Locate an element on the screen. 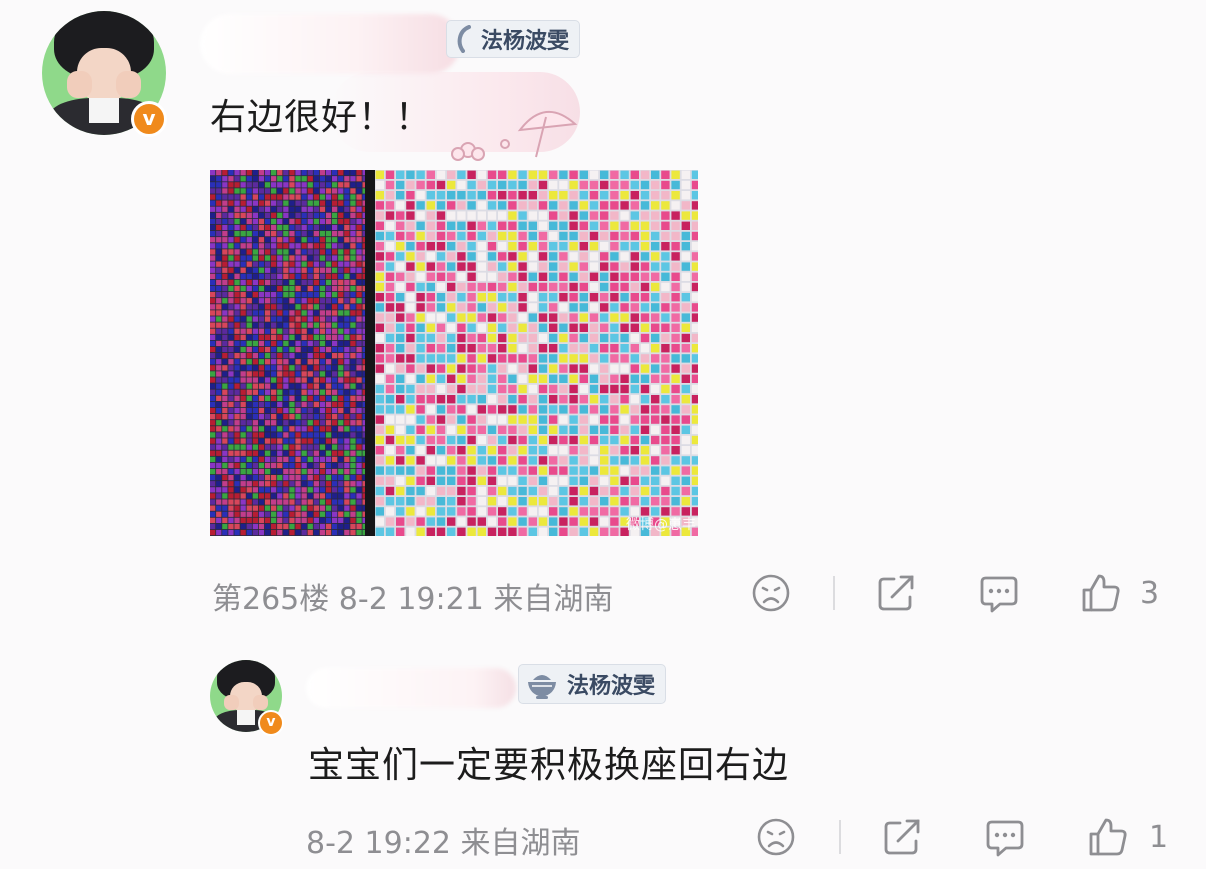 This screenshot has width=1206, height=869. like-count: 3 is located at coordinates (1150, 593).